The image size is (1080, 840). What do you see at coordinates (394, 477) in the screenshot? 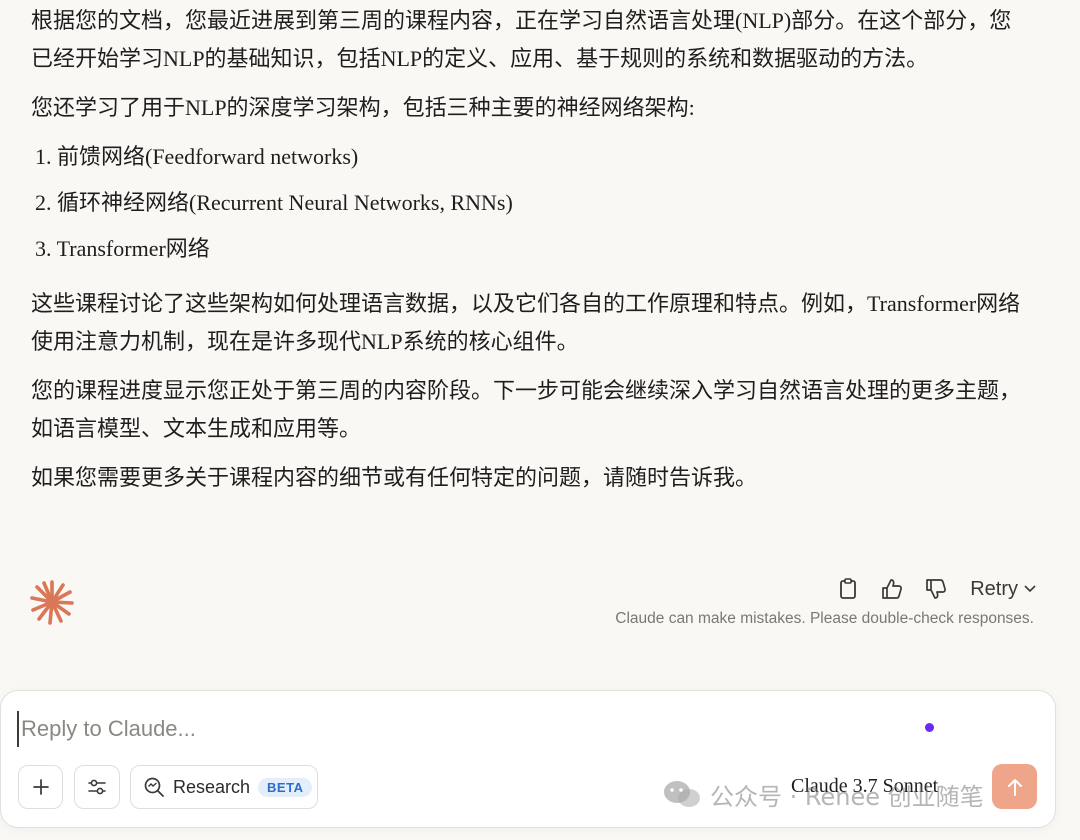
I see `message-paragraph: 如果您需要更多关于课程内容的细节或有任何特定的问题，请随时告诉我。` at bounding box center [394, 477].